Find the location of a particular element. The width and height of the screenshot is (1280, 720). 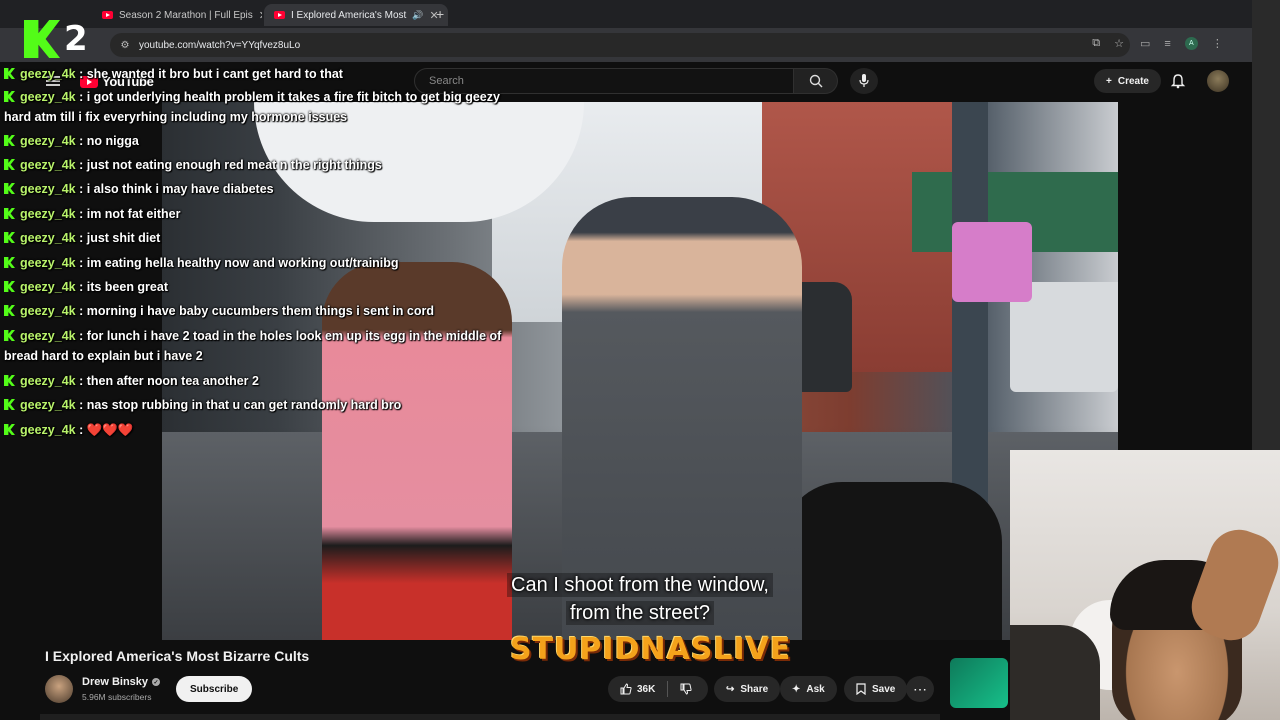

search-icon is located at coordinates (815, 81).